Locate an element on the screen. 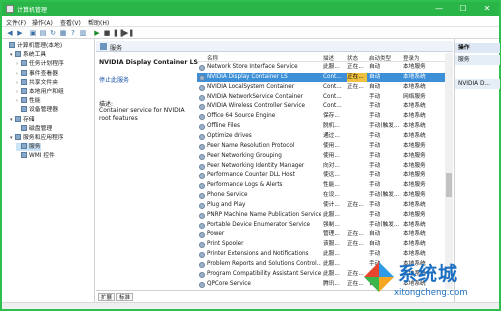 The image size is (501, 311). up-folder-icon: ▣ is located at coordinates (33, 33).